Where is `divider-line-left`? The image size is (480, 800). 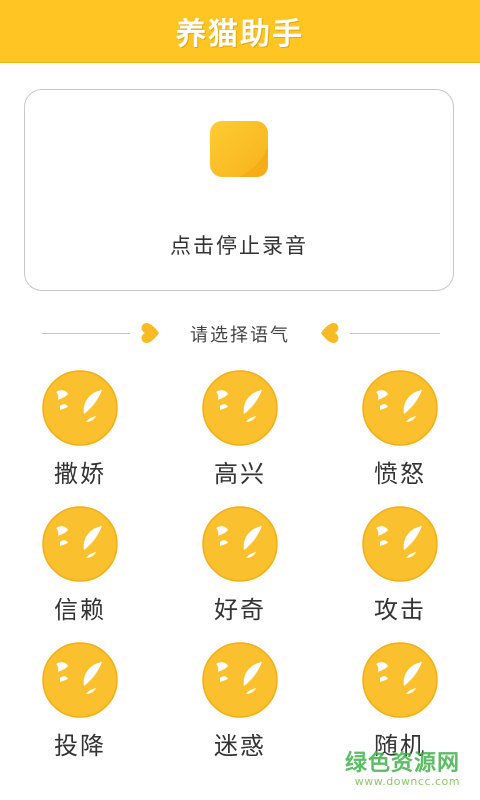 divider-line-left is located at coordinates (86, 333).